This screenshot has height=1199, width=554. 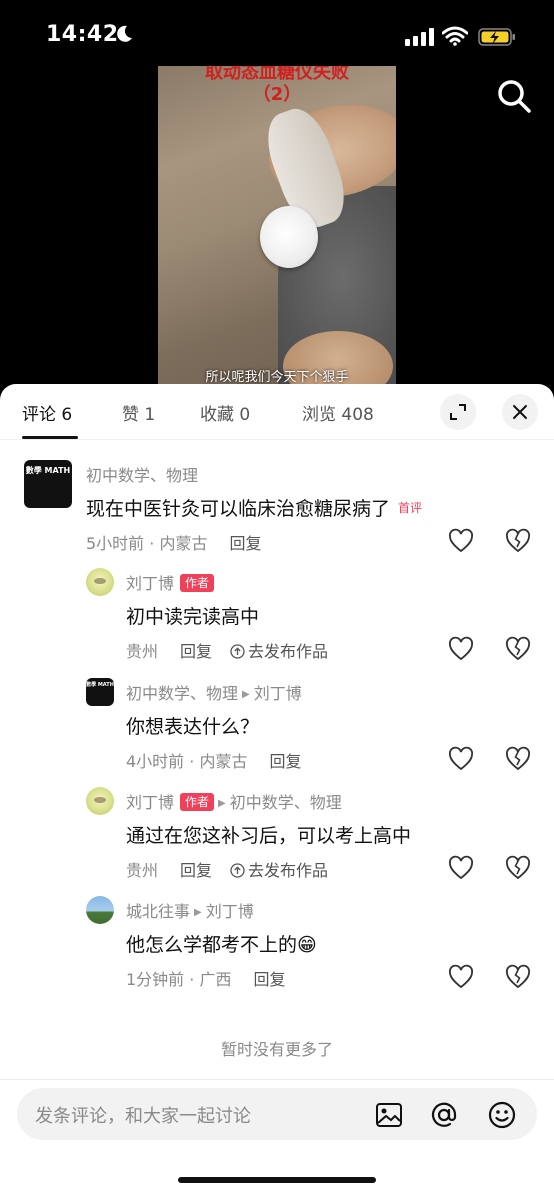 What do you see at coordinates (419, 37) in the screenshot?
I see `cellular-signal-icon` at bounding box center [419, 37].